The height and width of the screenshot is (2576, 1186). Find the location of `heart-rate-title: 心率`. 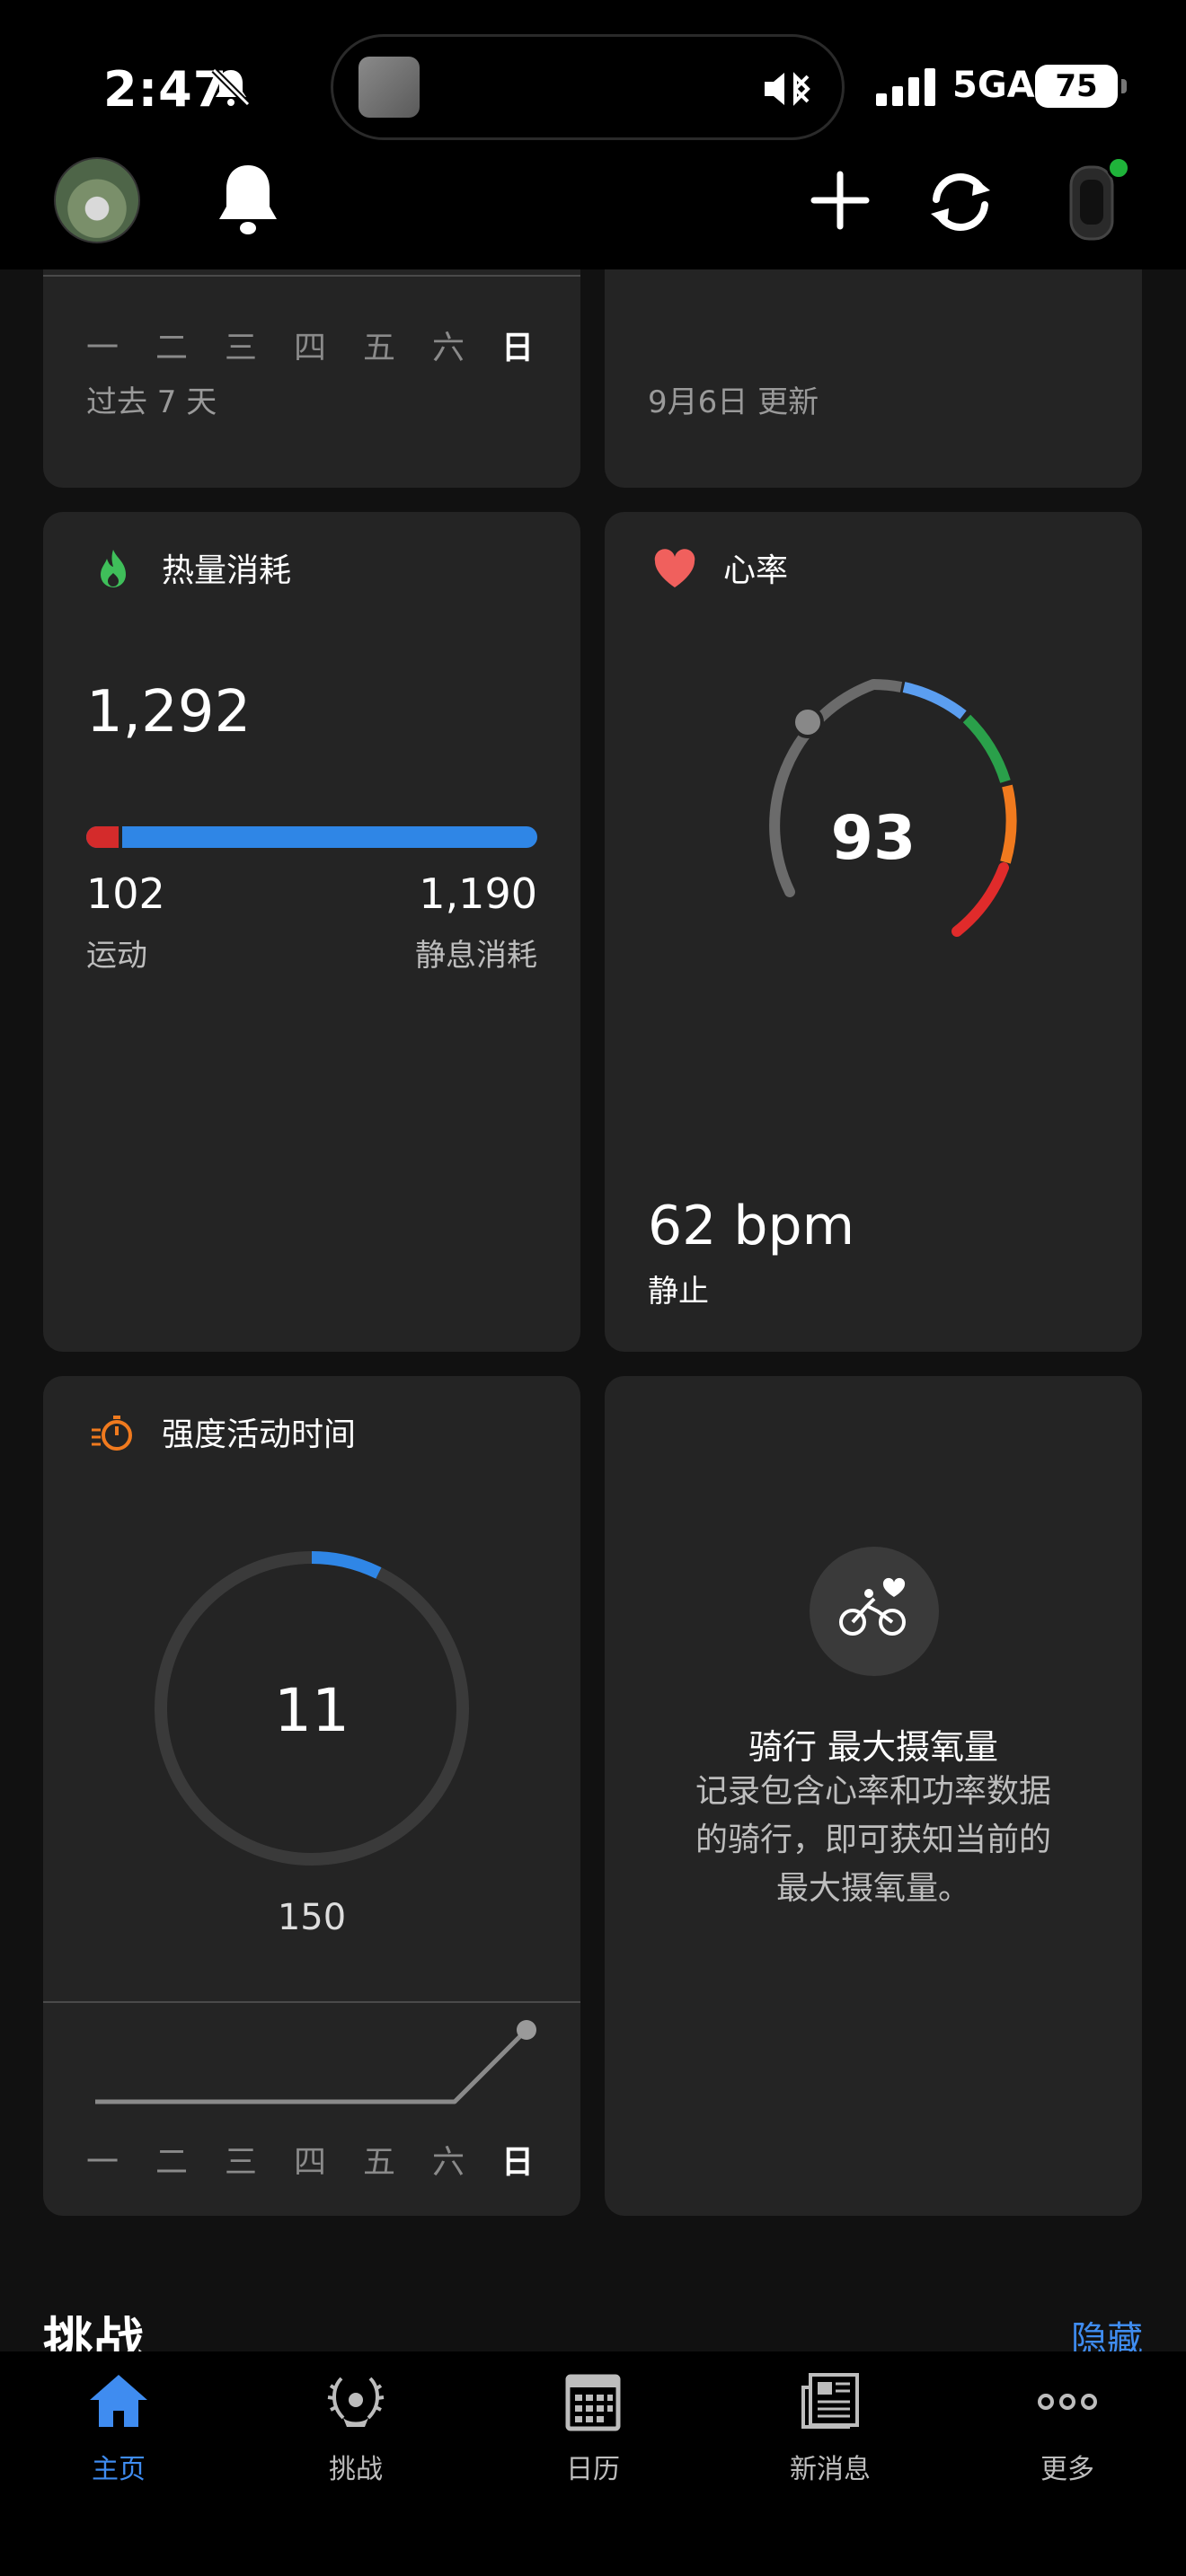

heart-rate-title: 心率 is located at coordinates (756, 570).